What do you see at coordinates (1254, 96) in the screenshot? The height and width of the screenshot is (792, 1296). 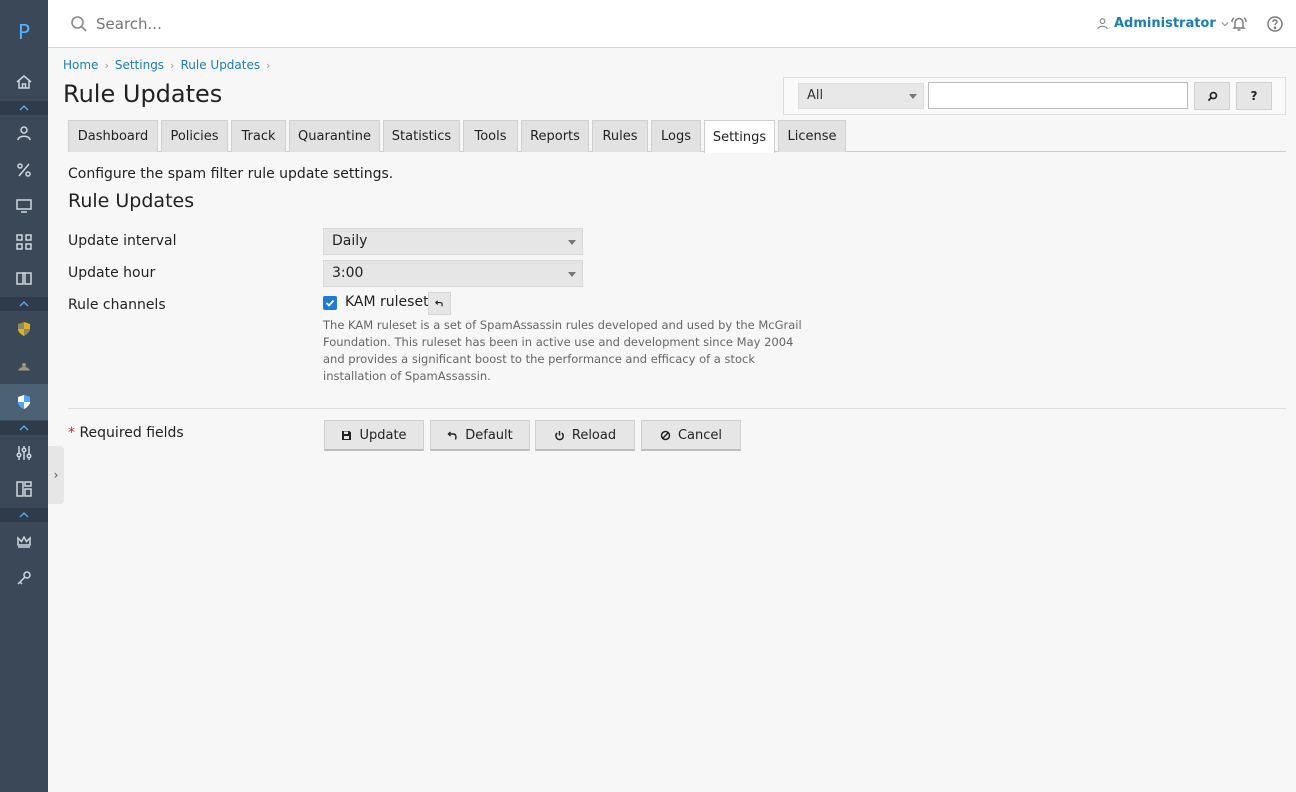 I see `help-button: ?` at bounding box center [1254, 96].